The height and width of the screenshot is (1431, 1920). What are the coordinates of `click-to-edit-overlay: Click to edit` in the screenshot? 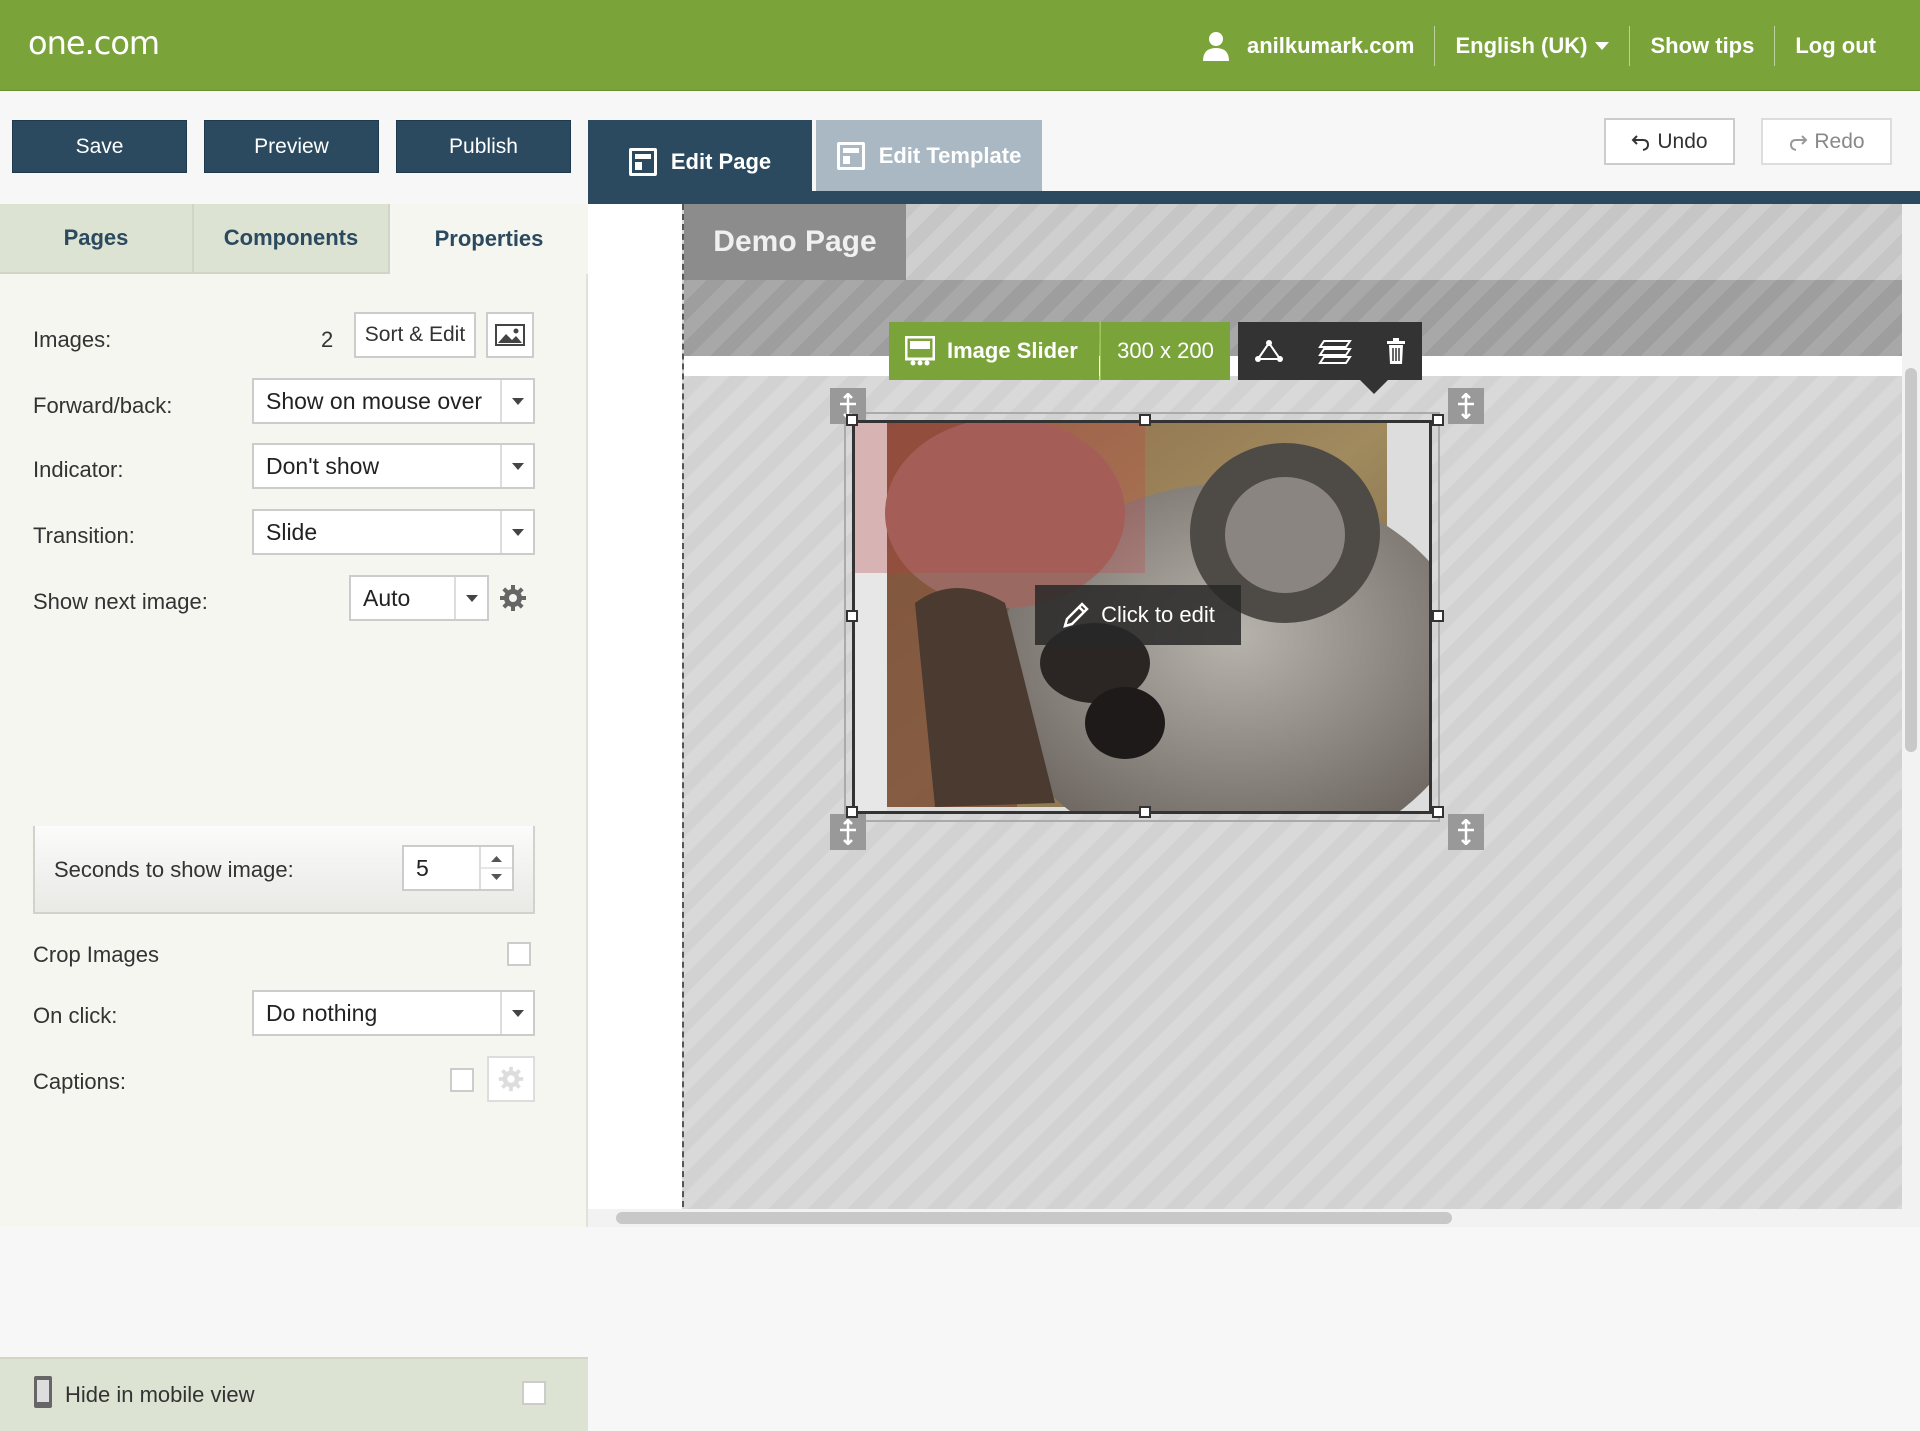 It's located at (1138, 615).